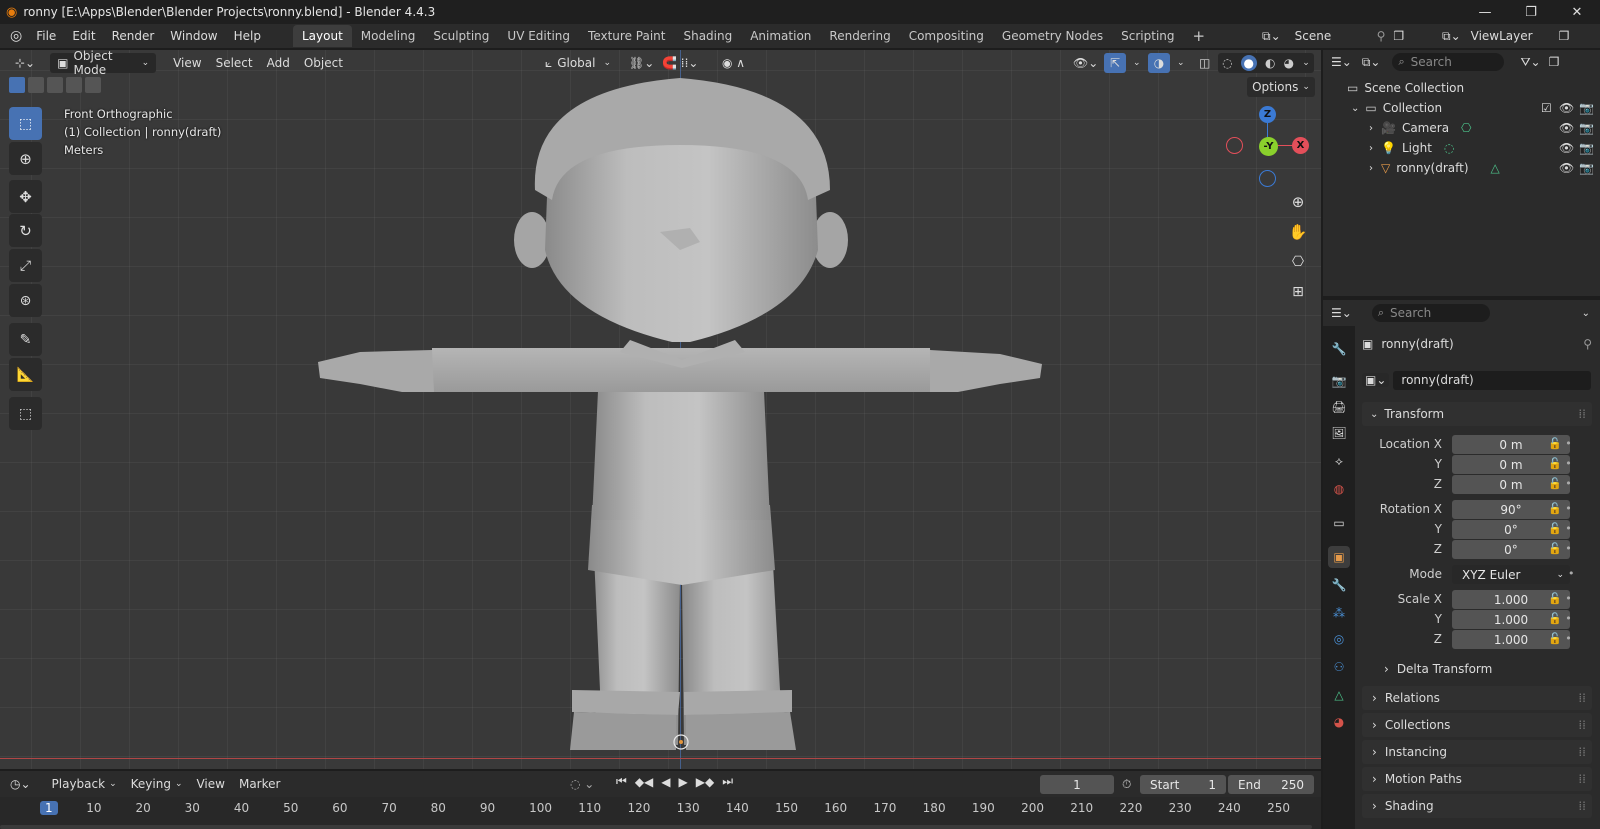 This screenshot has width=1600, height=829. What do you see at coordinates (1531, 12) in the screenshot?
I see `maximize-button: ❐` at bounding box center [1531, 12].